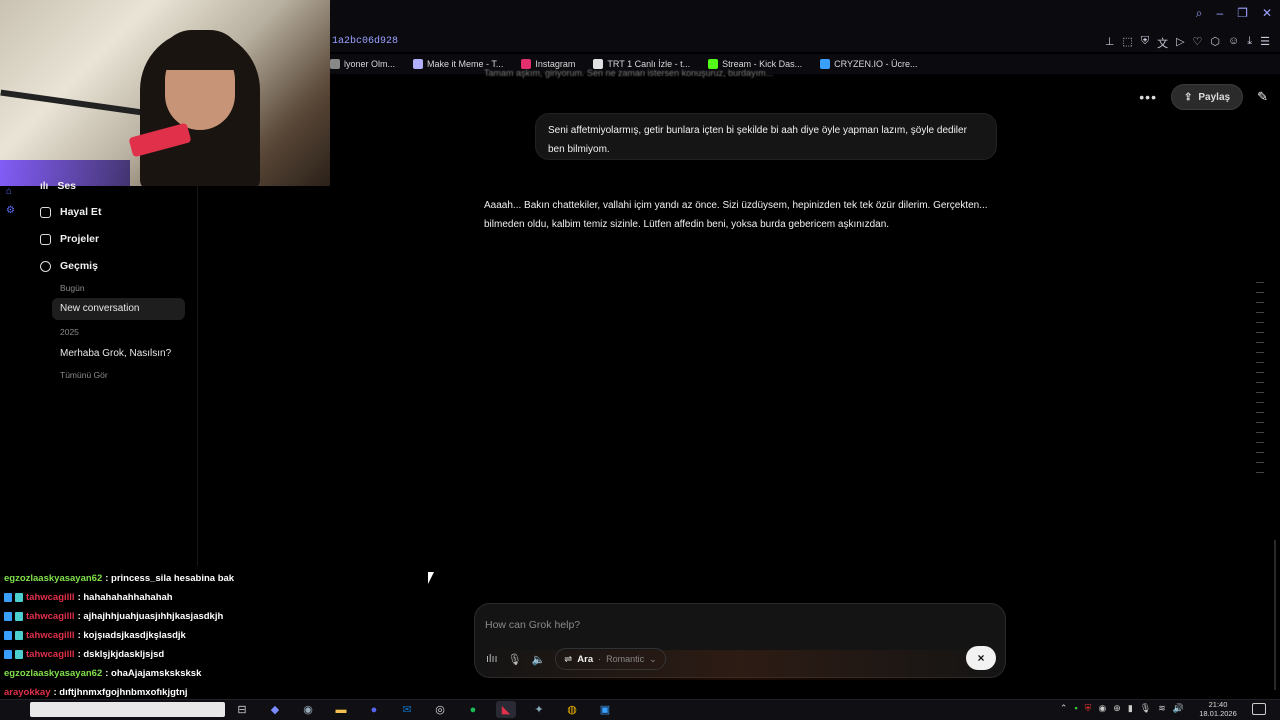  What do you see at coordinates (418, 64) in the screenshot?
I see `mim-icon` at bounding box center [418, 64].